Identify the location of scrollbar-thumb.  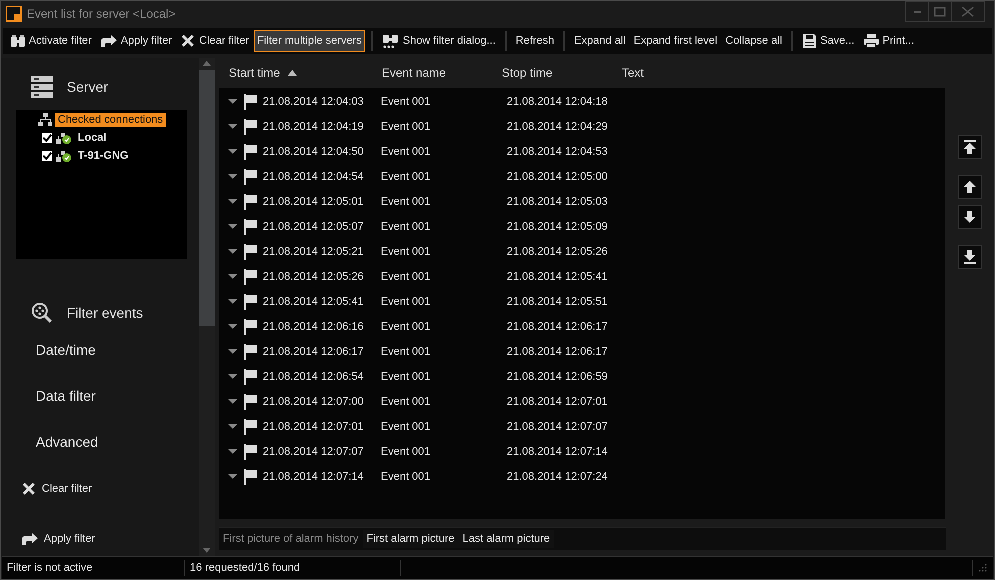
(207, 198).